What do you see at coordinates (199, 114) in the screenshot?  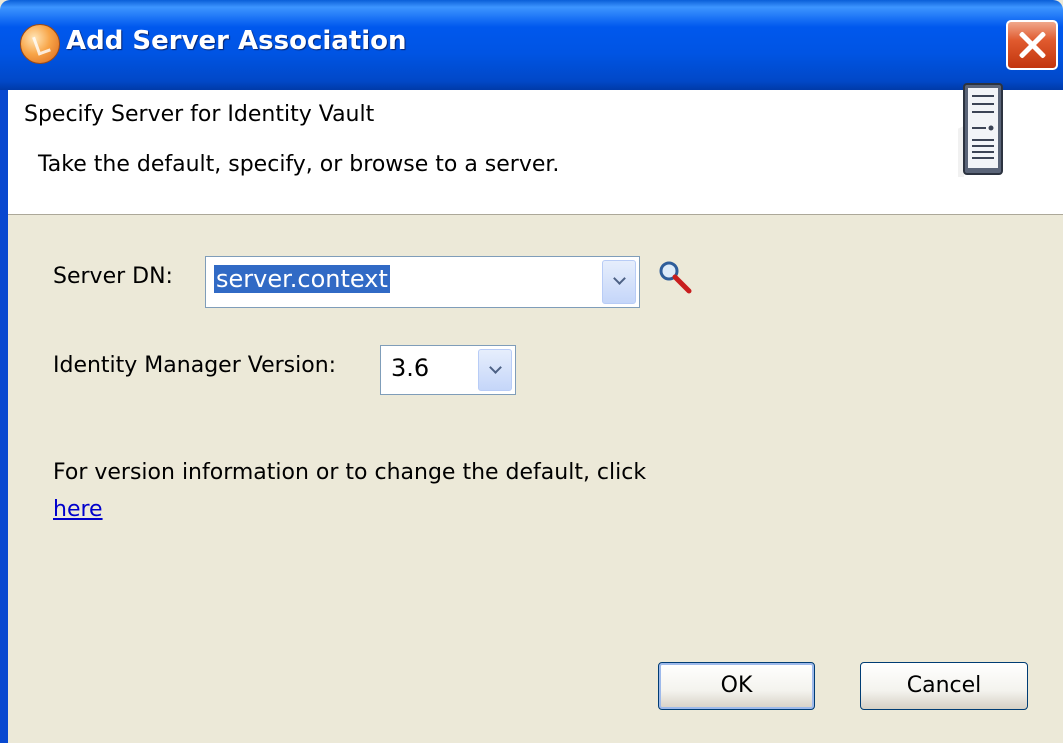 I see `banner-title: Specify Server for Identity Vault` at bounding box center [199, 114].